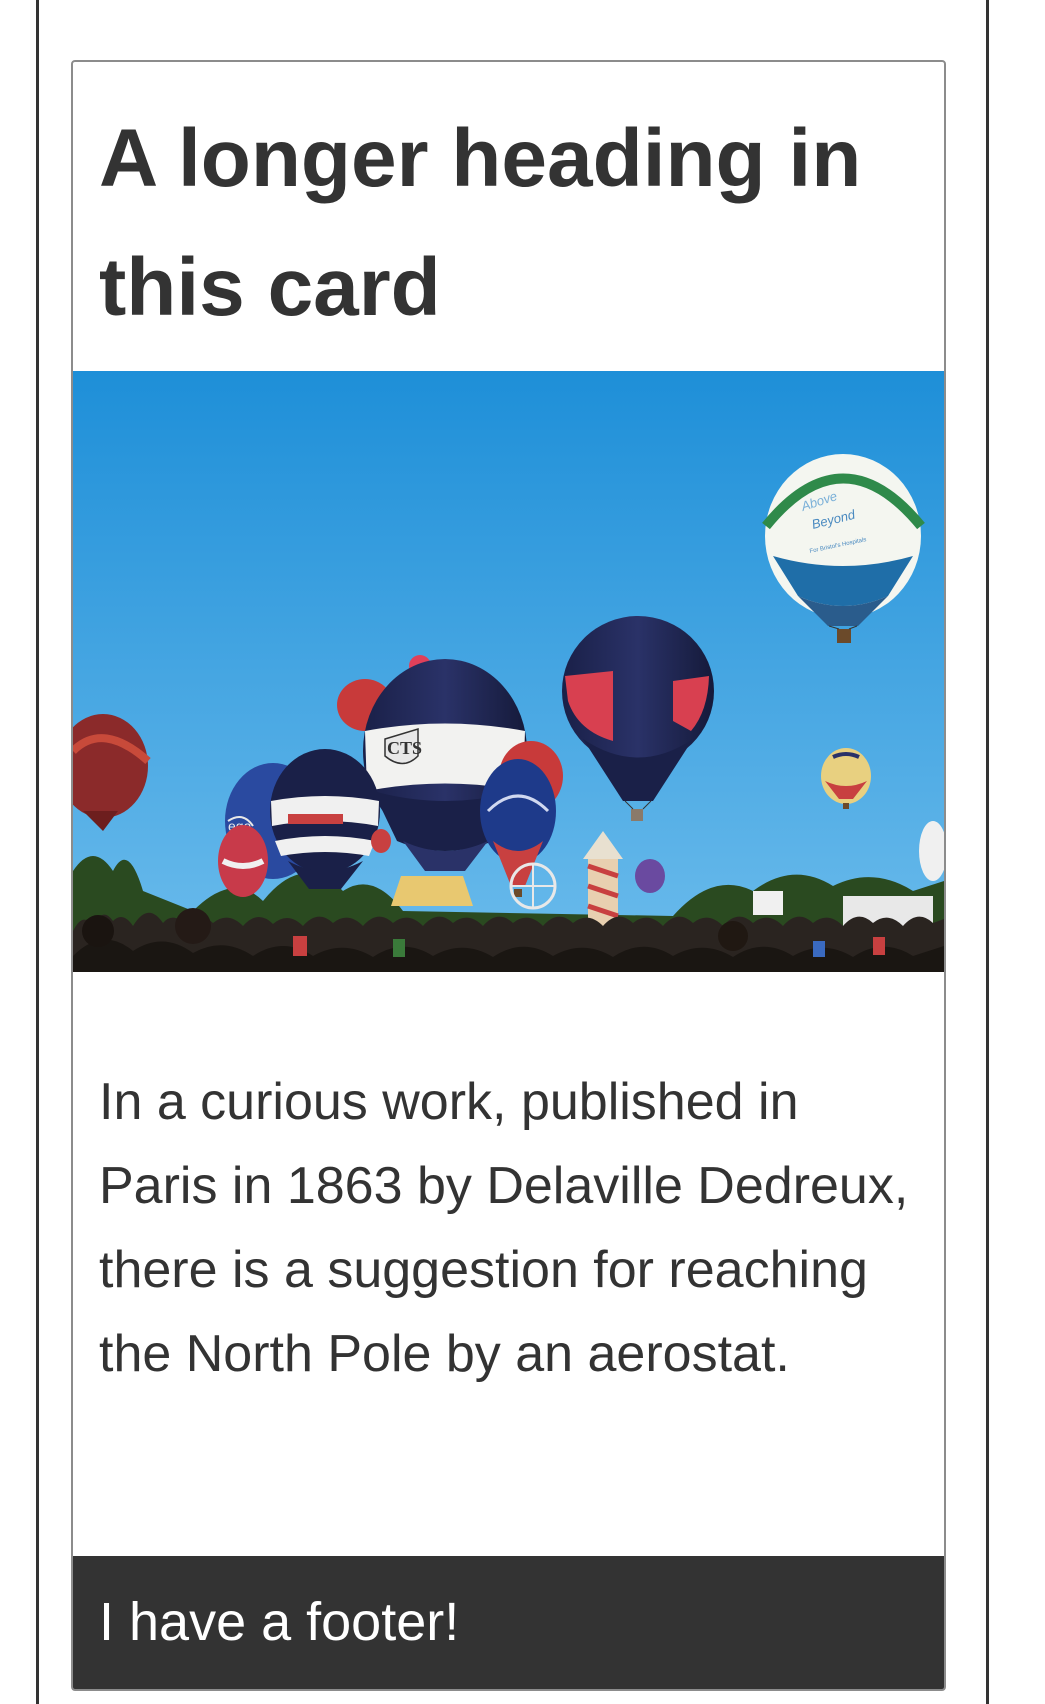  Describe the element at coordinates (508, 1622) in the screenshot. I see `card-footer: I have a footer!` at that location.